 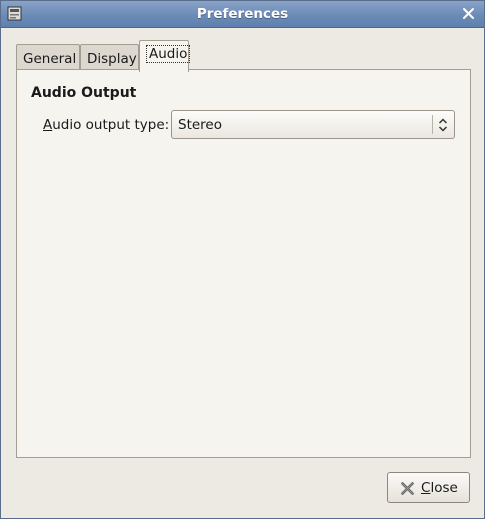 What do you see at coordinates (84, 93) in the screenshot?
I see `section-title-audio-output: Audio Output` at bounding box center [84, 93].